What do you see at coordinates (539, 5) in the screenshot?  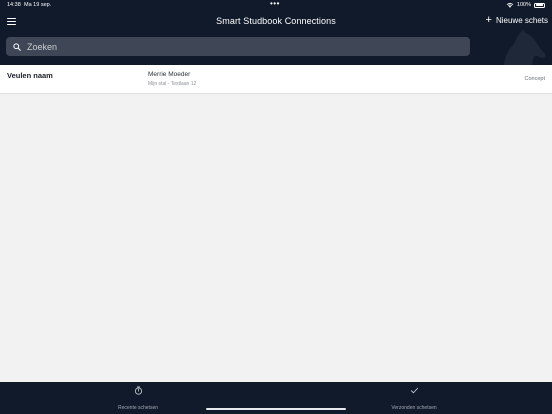 I see `battery-icon` at bounding box center [539, 5].